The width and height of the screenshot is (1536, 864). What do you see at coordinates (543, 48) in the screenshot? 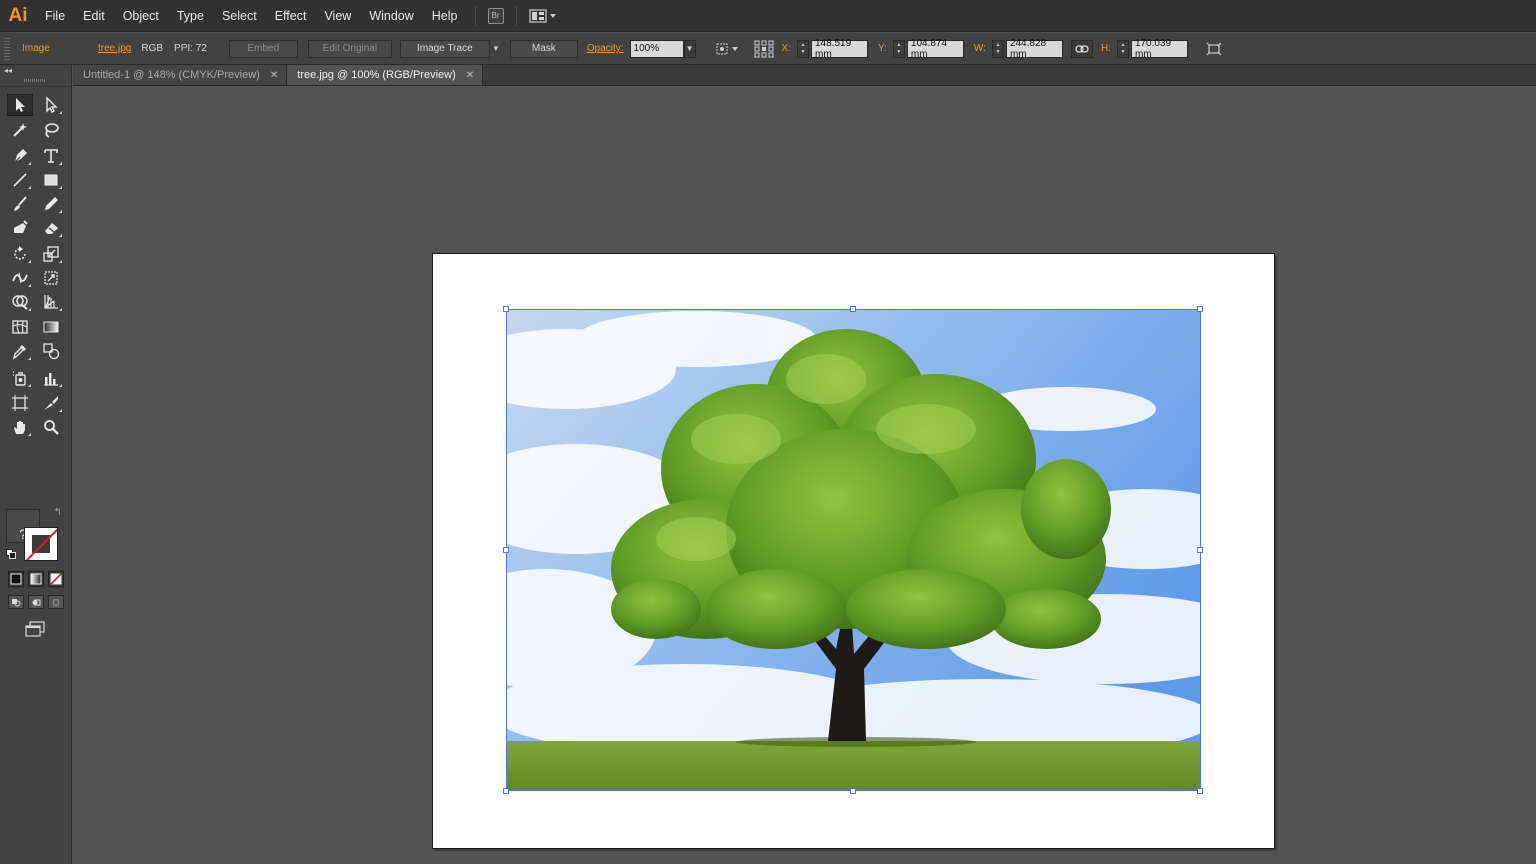
I see `mask-button: Mask` at bounding box center [543, 48].